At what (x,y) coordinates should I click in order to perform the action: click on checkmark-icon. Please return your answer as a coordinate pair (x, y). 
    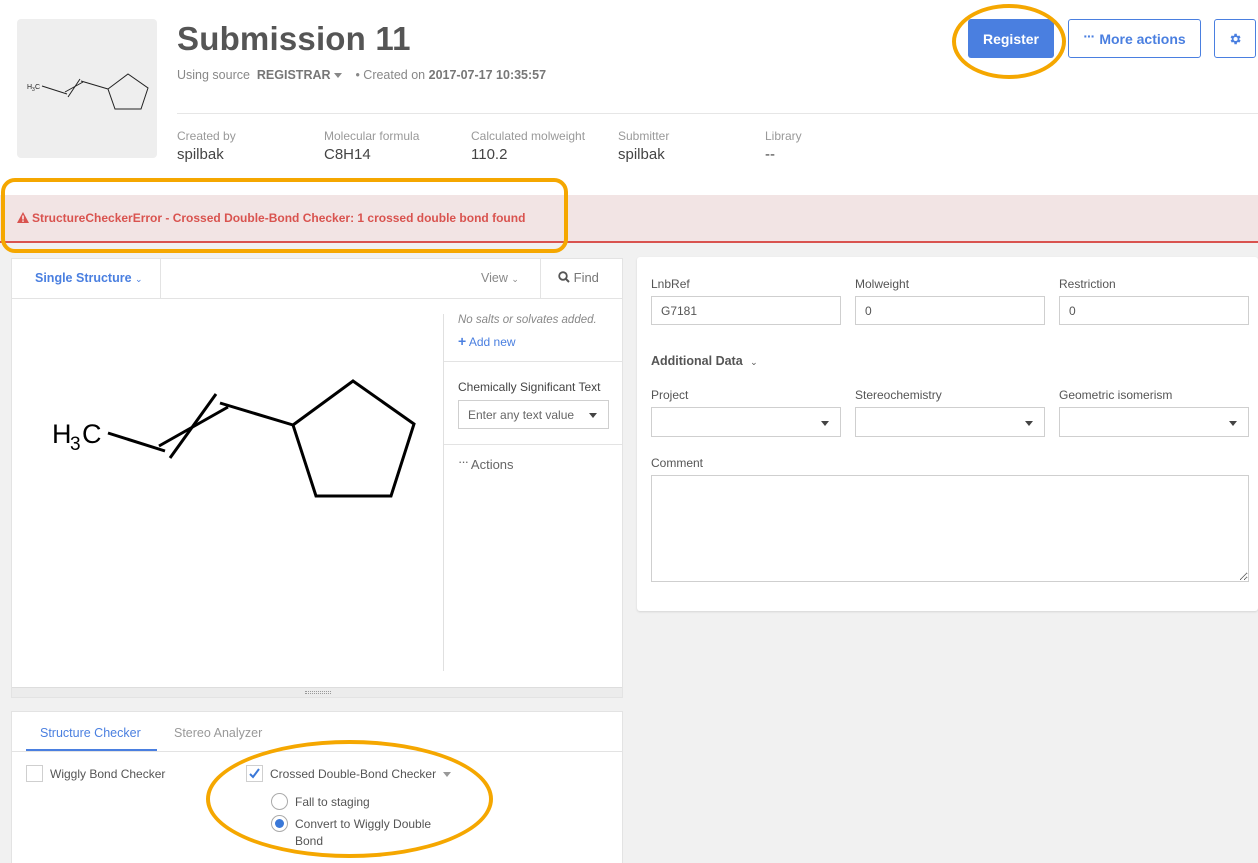
    Looking at the image, I should click on (254, 773).